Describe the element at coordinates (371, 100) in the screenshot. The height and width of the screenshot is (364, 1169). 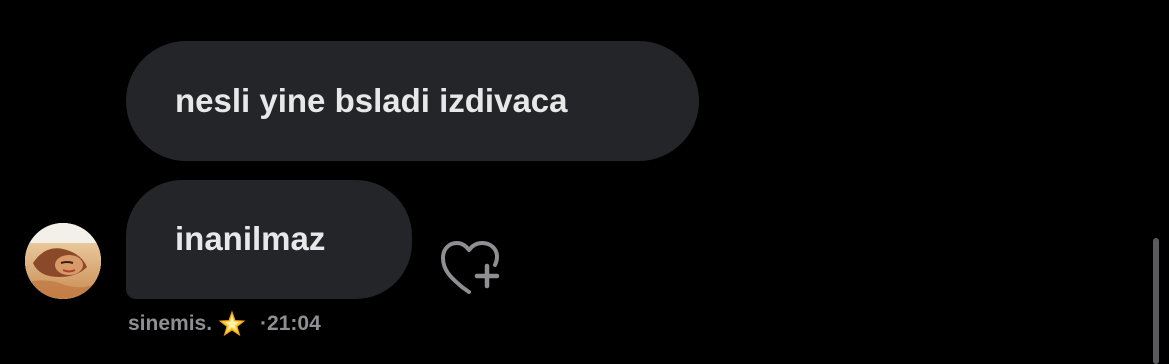
I see `message-text: nesli yine bsladi izdivaca` at that location.